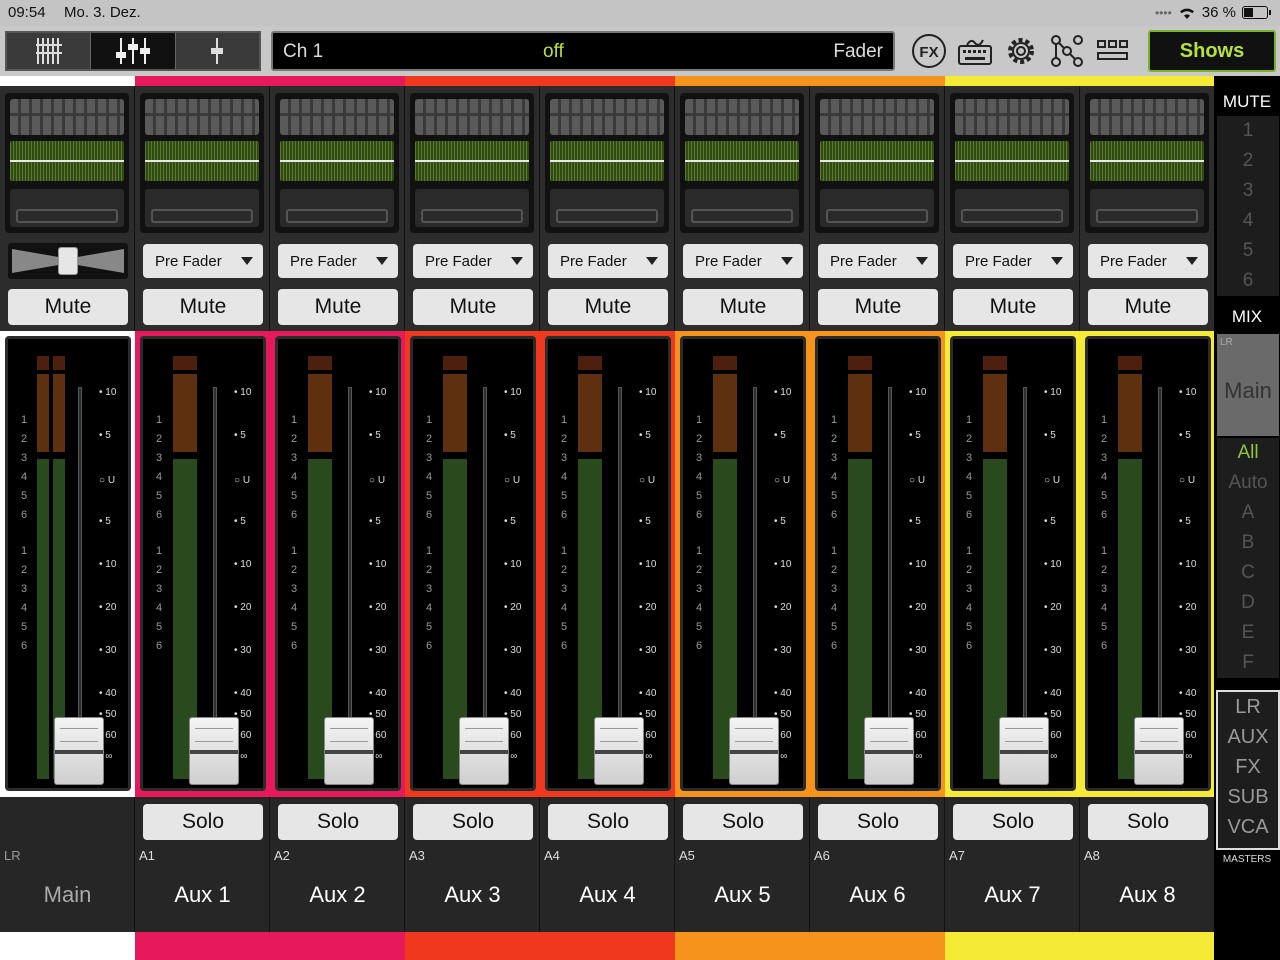 The image size is (1280, 960). Describe the element at coordinates (1248, 221) in the screenshot. I see `mute-group-4: 4` at that location.